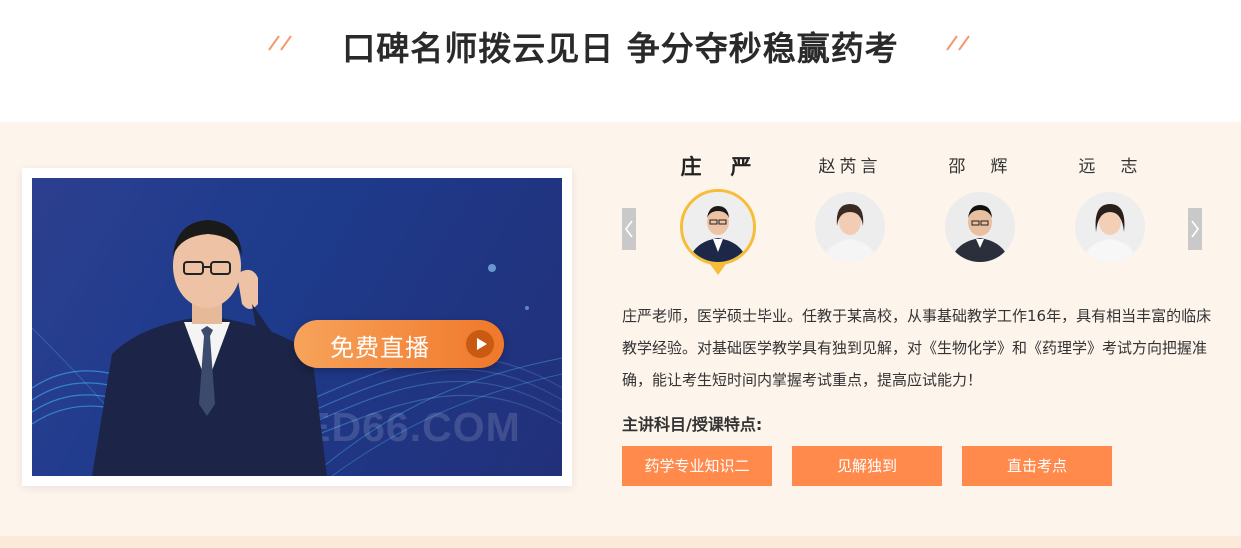 Image resolution: width=1241 pixels, height=548 pixels. What do you see at coordinates (380, 348) in the screenshot?
I see `free-live-label: 免费直播` at bounding box center [380, 348].